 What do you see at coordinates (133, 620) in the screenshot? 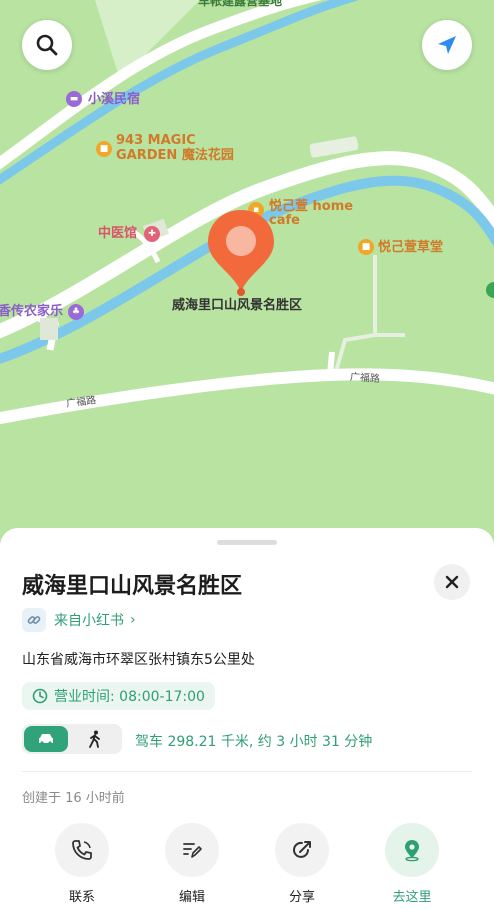
I see `chevron-right-icon: ›` at bounding box center [133, 620].